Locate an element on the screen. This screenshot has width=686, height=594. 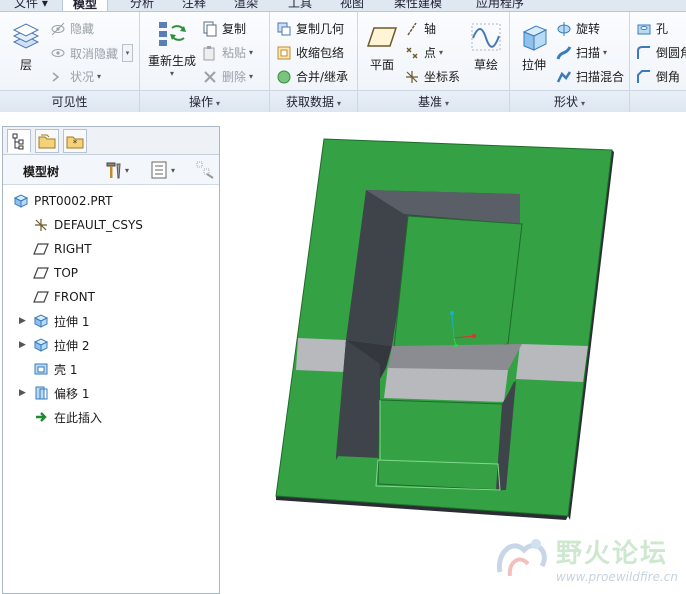
watermark-url: www.proewildfire.cn is located at coordinates (617, 576).